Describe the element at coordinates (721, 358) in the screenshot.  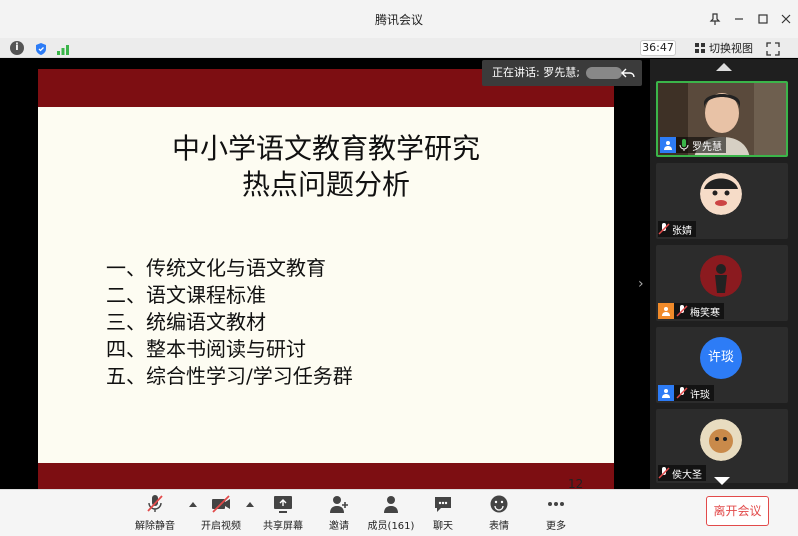
I see `text-avatar: 许琰` at that location.